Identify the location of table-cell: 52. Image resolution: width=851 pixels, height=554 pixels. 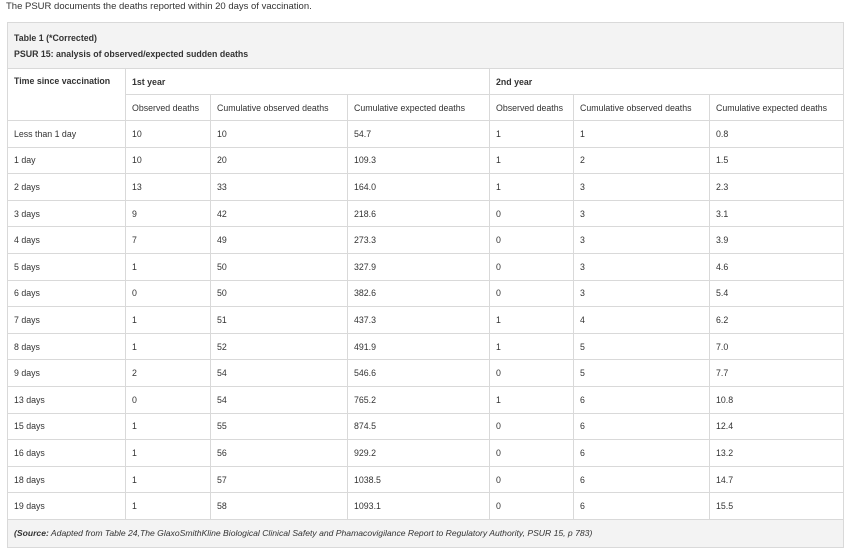
(279, 346).